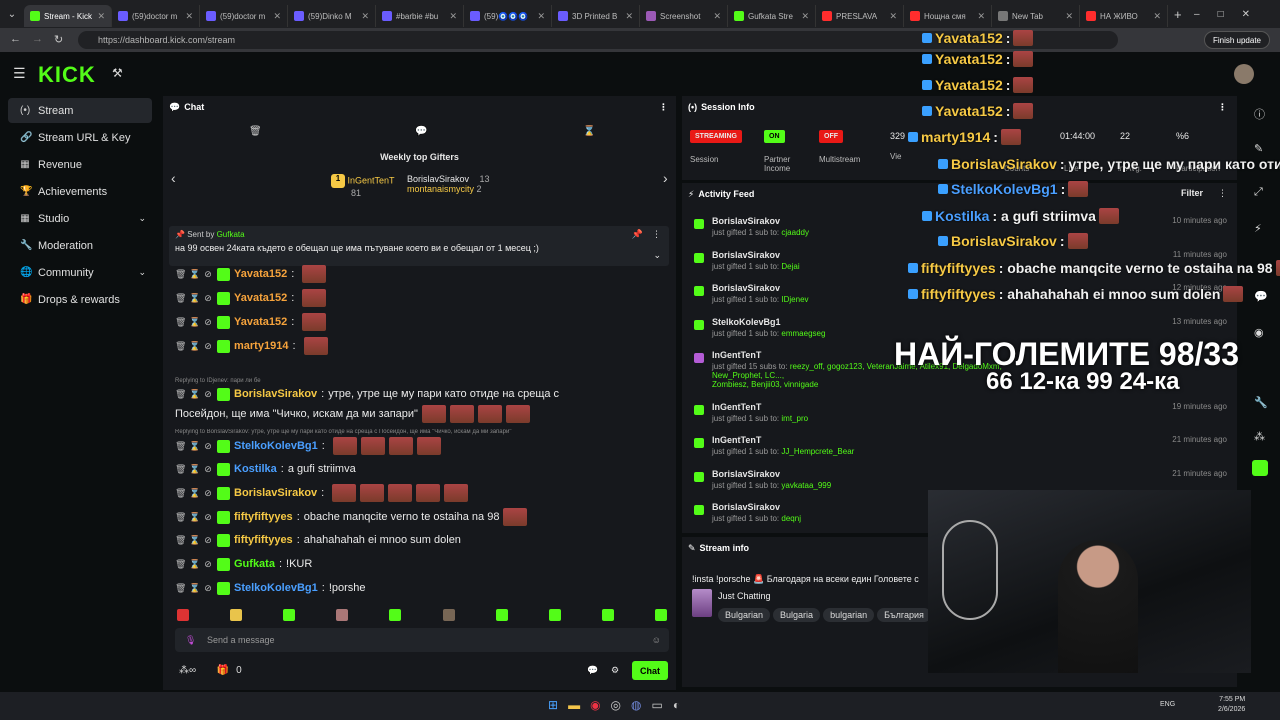  What do you see at coordinates (791, 518) in the screenshot?
I see `feed-item-recipient: deqnj` at bounding box center [791, 518].